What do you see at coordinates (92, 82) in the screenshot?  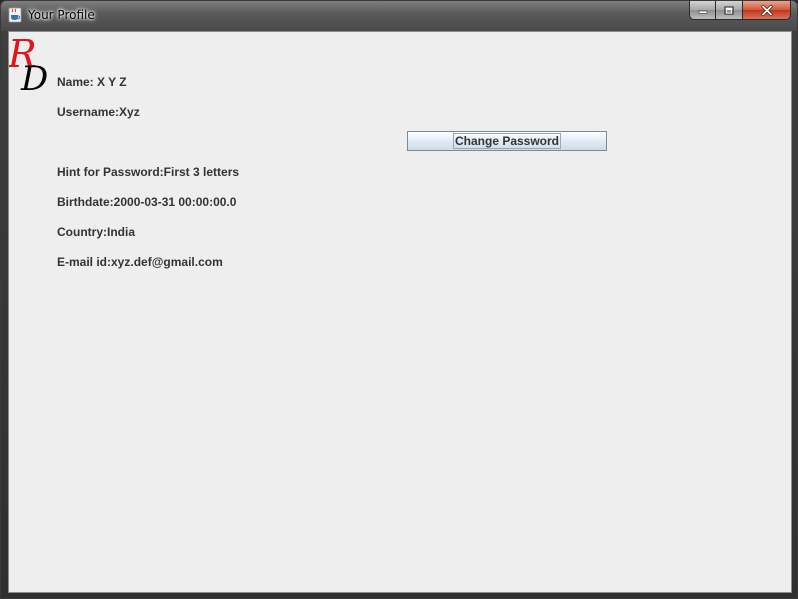 I see `name-label: Name: X Y Z` at bounding box center [92, 82].